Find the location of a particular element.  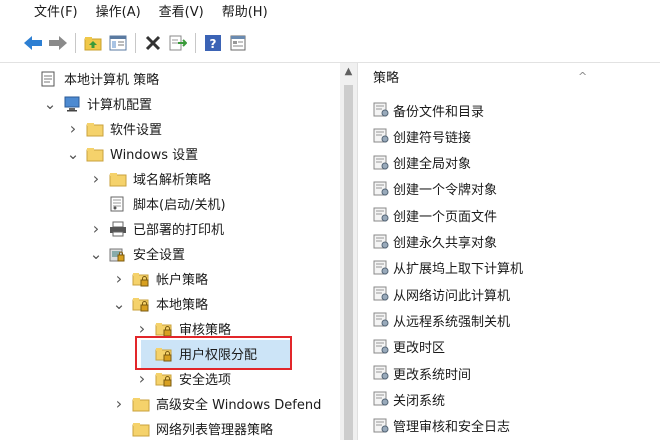

policy-list-item: 创建一个令牌对象 is located at coordinates (435, 189).